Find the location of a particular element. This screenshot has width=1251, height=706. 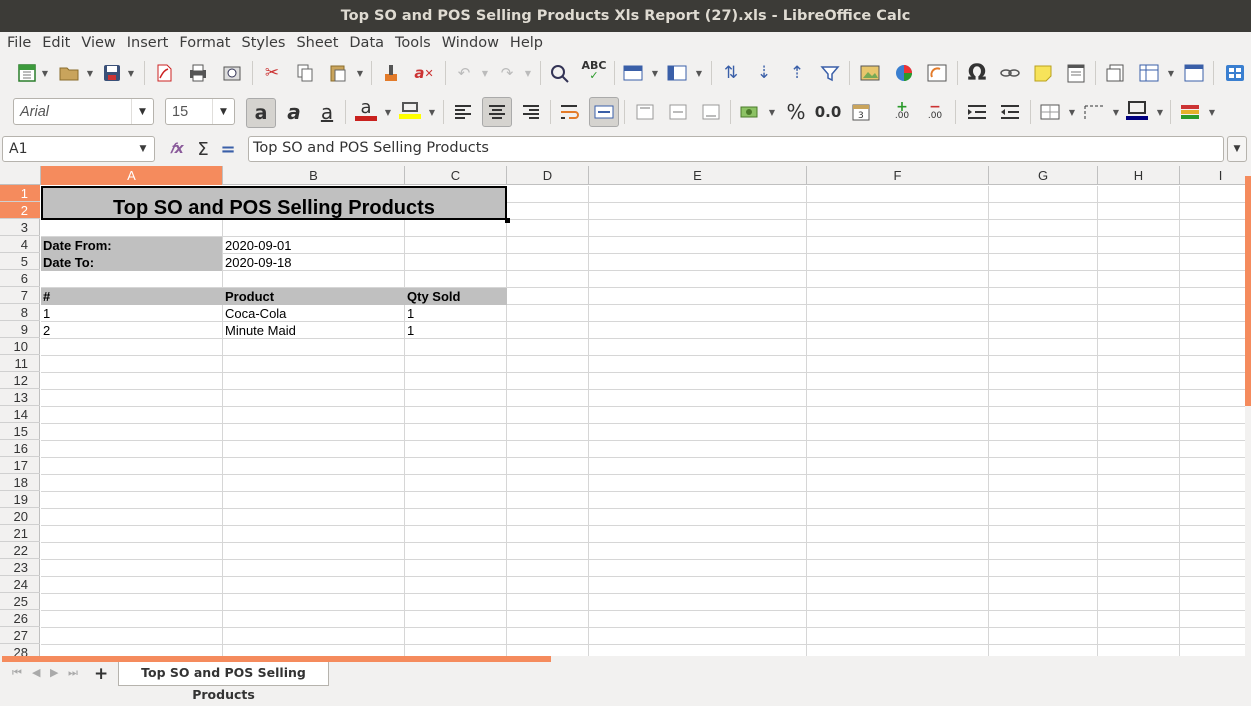

column-header-d: D is located at coordinates (548, 175).